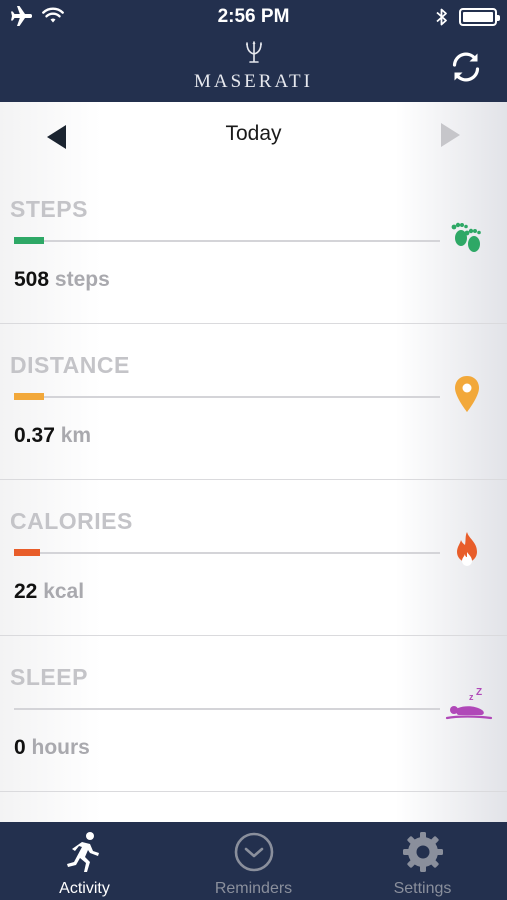 The width and height of the screenshot is (507, 900). What do you see at coordinates (253, 888) in the screenshot?
I see `tab-label: Reminders` at bounding box center [253, 888].